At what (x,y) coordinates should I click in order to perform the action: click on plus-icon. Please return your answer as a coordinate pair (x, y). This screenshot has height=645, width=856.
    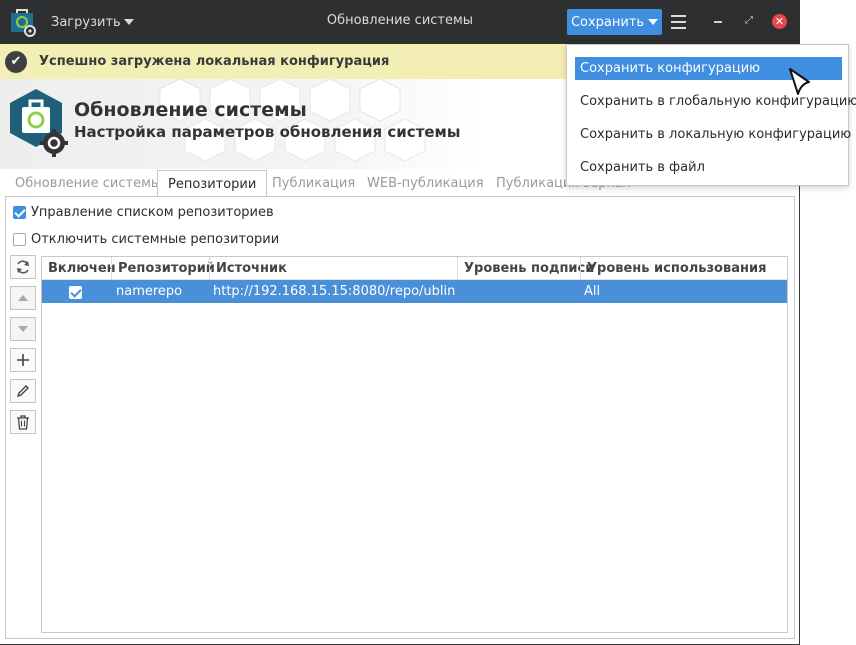
    Looking at the image, I should click on (23, 360).